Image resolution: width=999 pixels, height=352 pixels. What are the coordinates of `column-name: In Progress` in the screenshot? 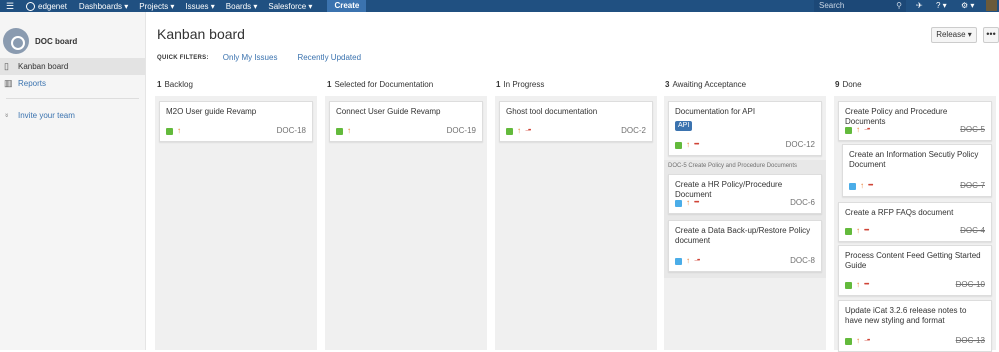 It's located at (524, 84).